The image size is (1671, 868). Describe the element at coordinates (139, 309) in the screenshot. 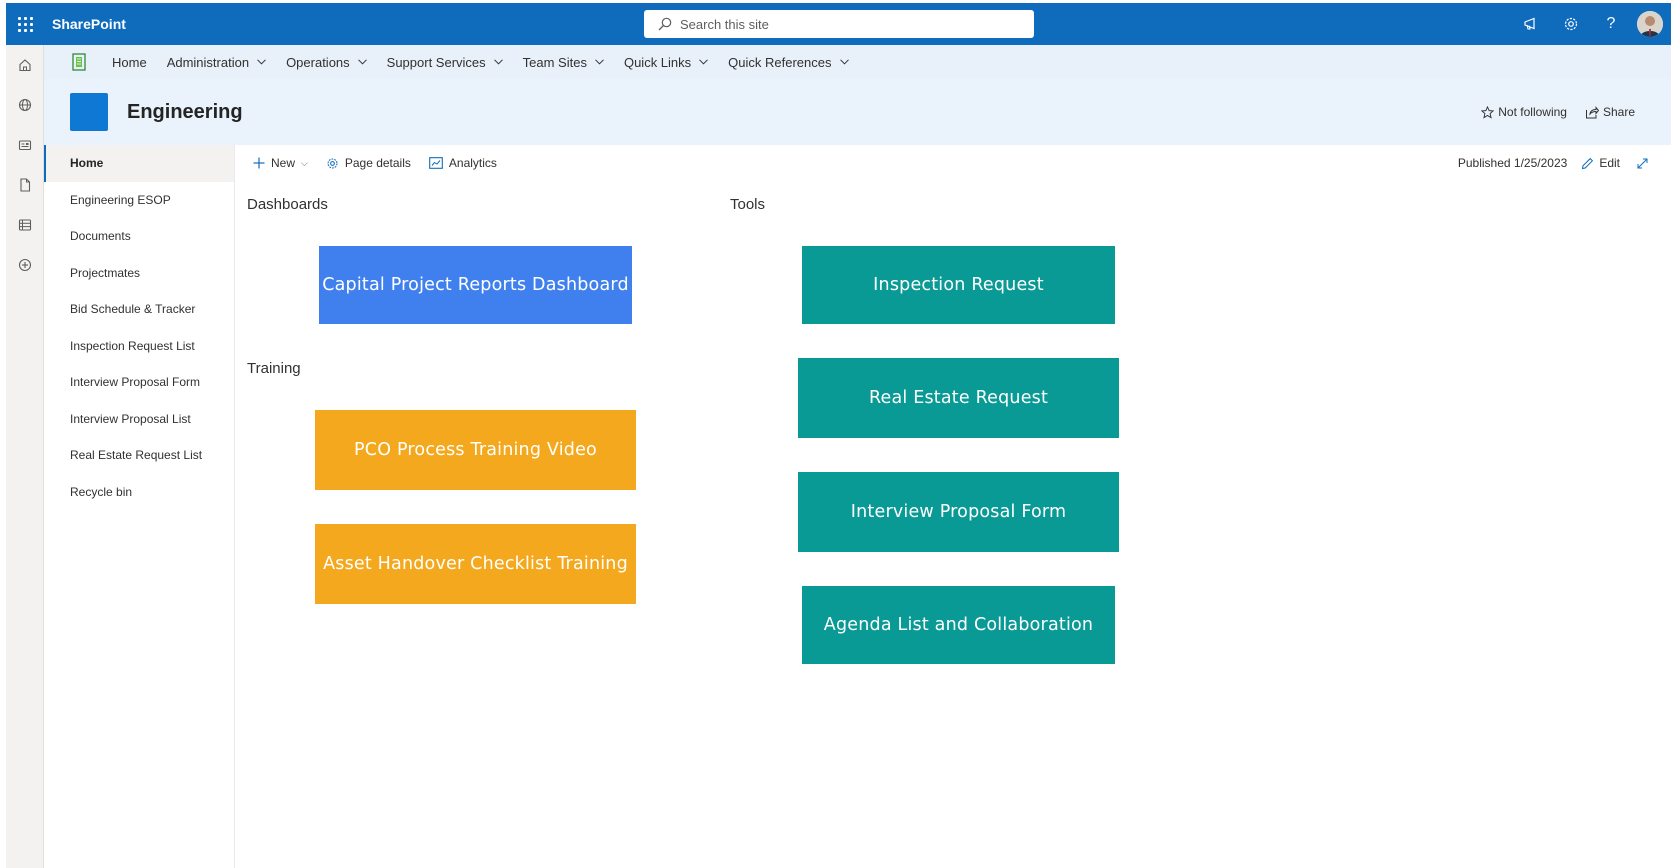

I see `left-nav-item: Bid Schedule & Tracker` at that location.